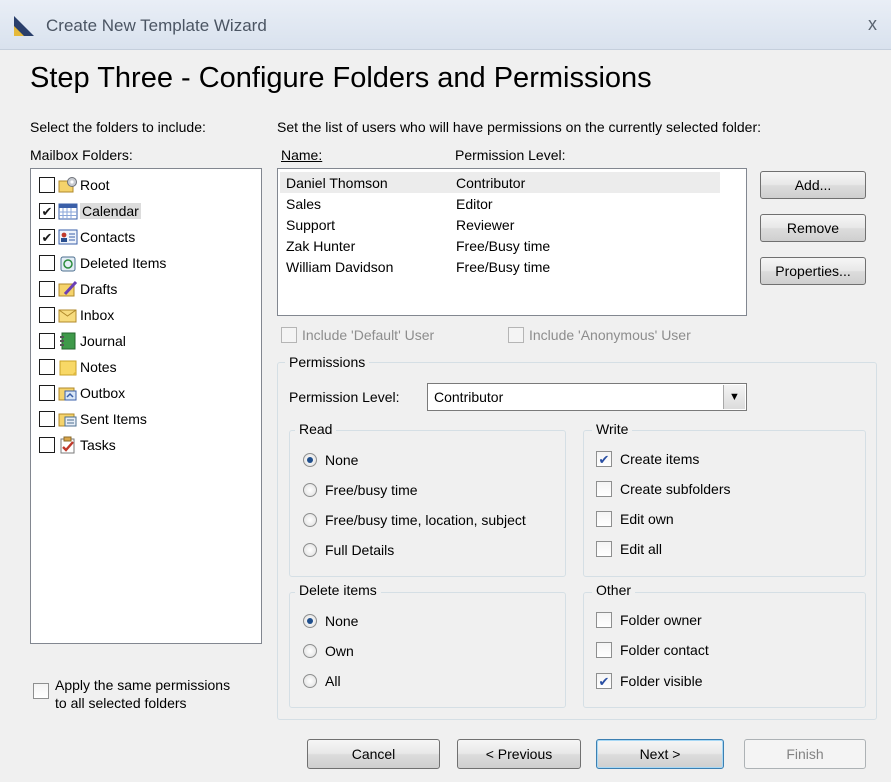  I want to click on include-anonymous-user-label: Include 'Anonymous' User, so click(610, 335).